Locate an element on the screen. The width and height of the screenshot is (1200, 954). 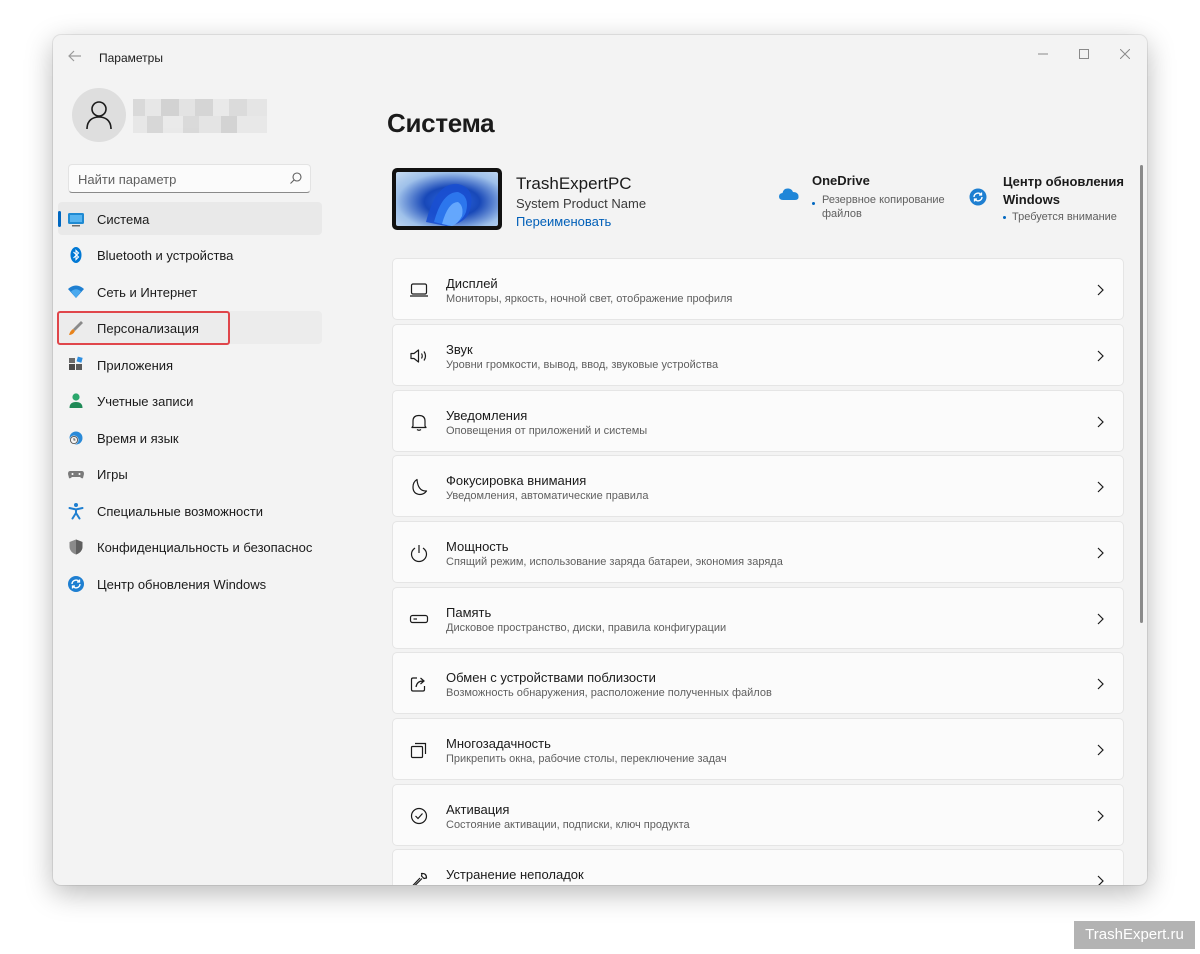
rename-link: Переименовать is located at coordinates (563, 221).